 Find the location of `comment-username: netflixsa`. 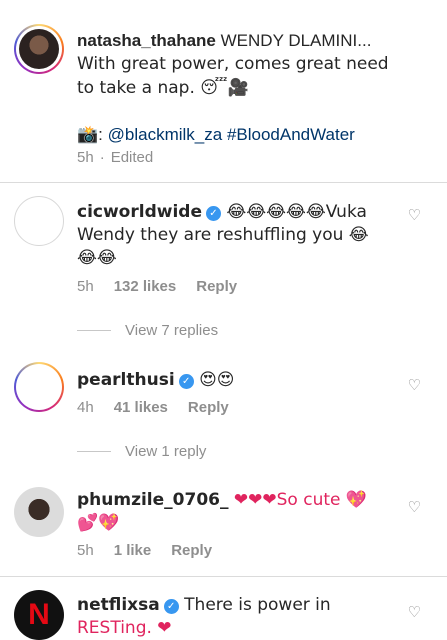

comment-username: netflixsa is located at coordinates (118, 605).